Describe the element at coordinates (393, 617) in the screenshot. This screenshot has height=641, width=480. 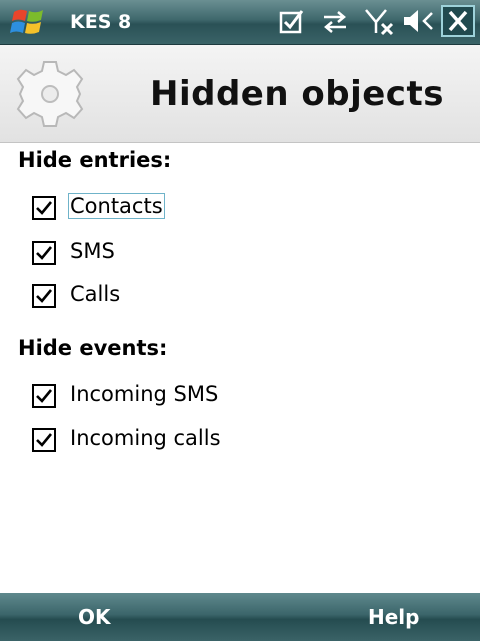
I see `help-softkey: Help` at that location.